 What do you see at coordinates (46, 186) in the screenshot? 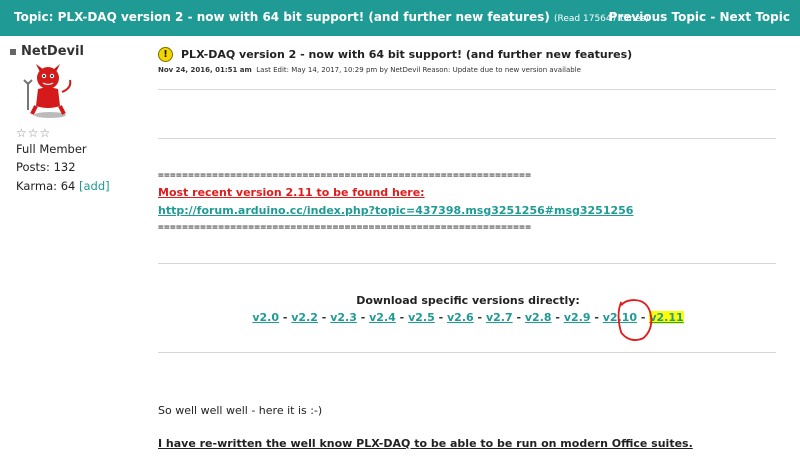
I see `karma-value: Karma: 64` at bounding box center [46, 186].